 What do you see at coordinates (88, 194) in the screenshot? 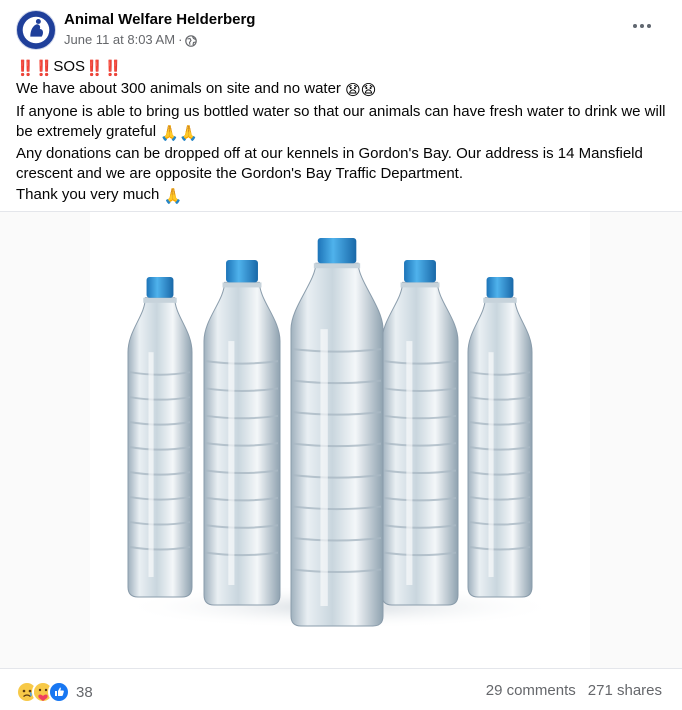
I see `line-text: Thank you very much` at bounding box center [88, 194].